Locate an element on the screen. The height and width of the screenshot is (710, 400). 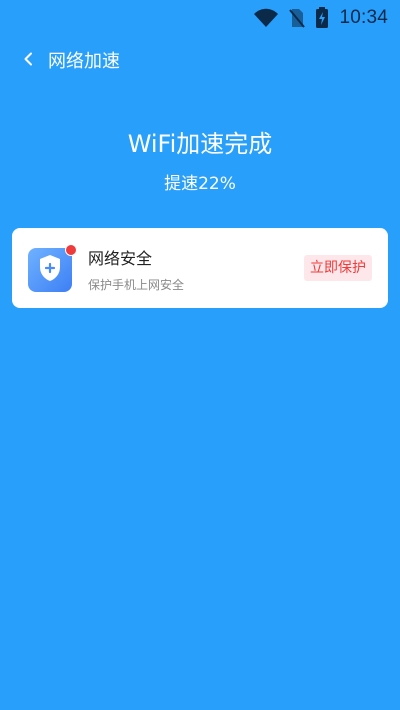
status-icons: 10:34 is located at coordinates (320, 18).